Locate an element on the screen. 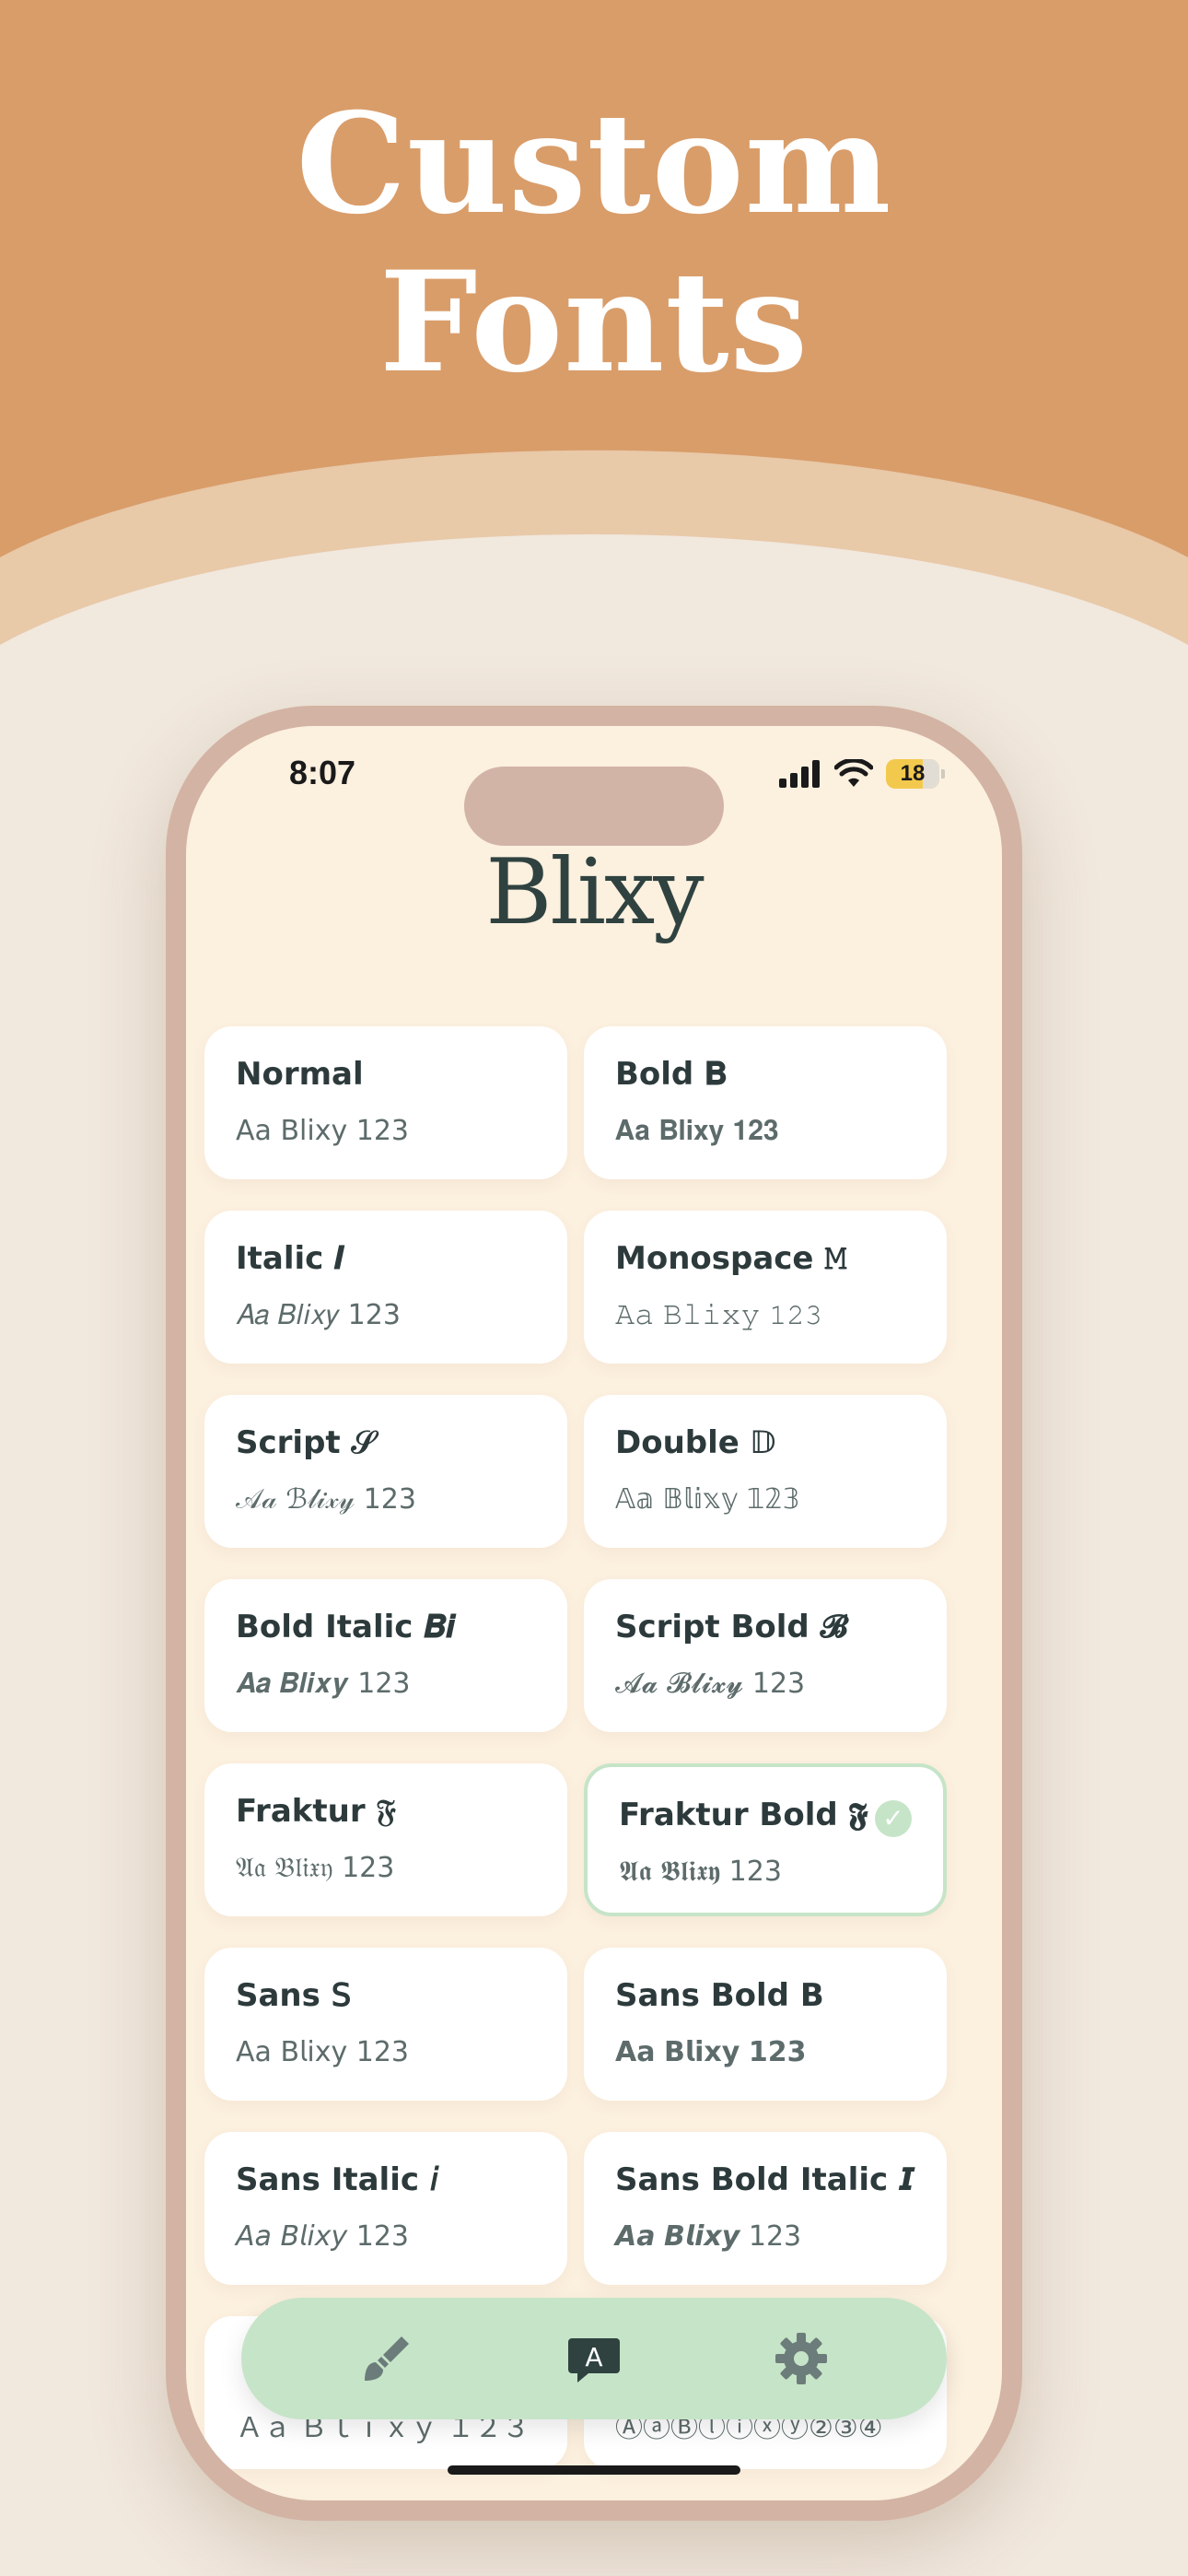  status-icons: 18 is located at coordinates (862, 773).